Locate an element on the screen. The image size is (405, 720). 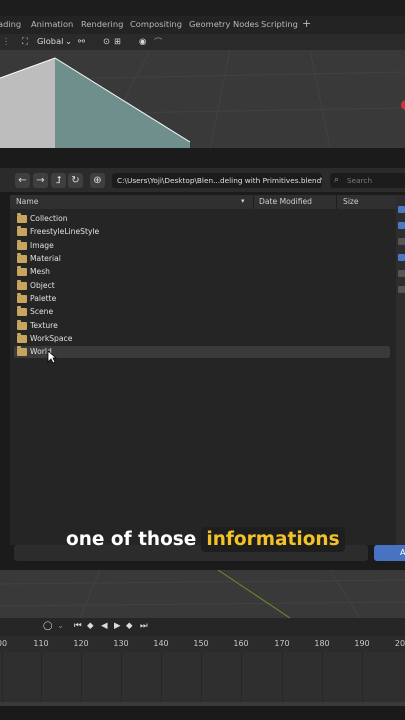
search-input: ⌕ Search is located at coordinates (367, 180).